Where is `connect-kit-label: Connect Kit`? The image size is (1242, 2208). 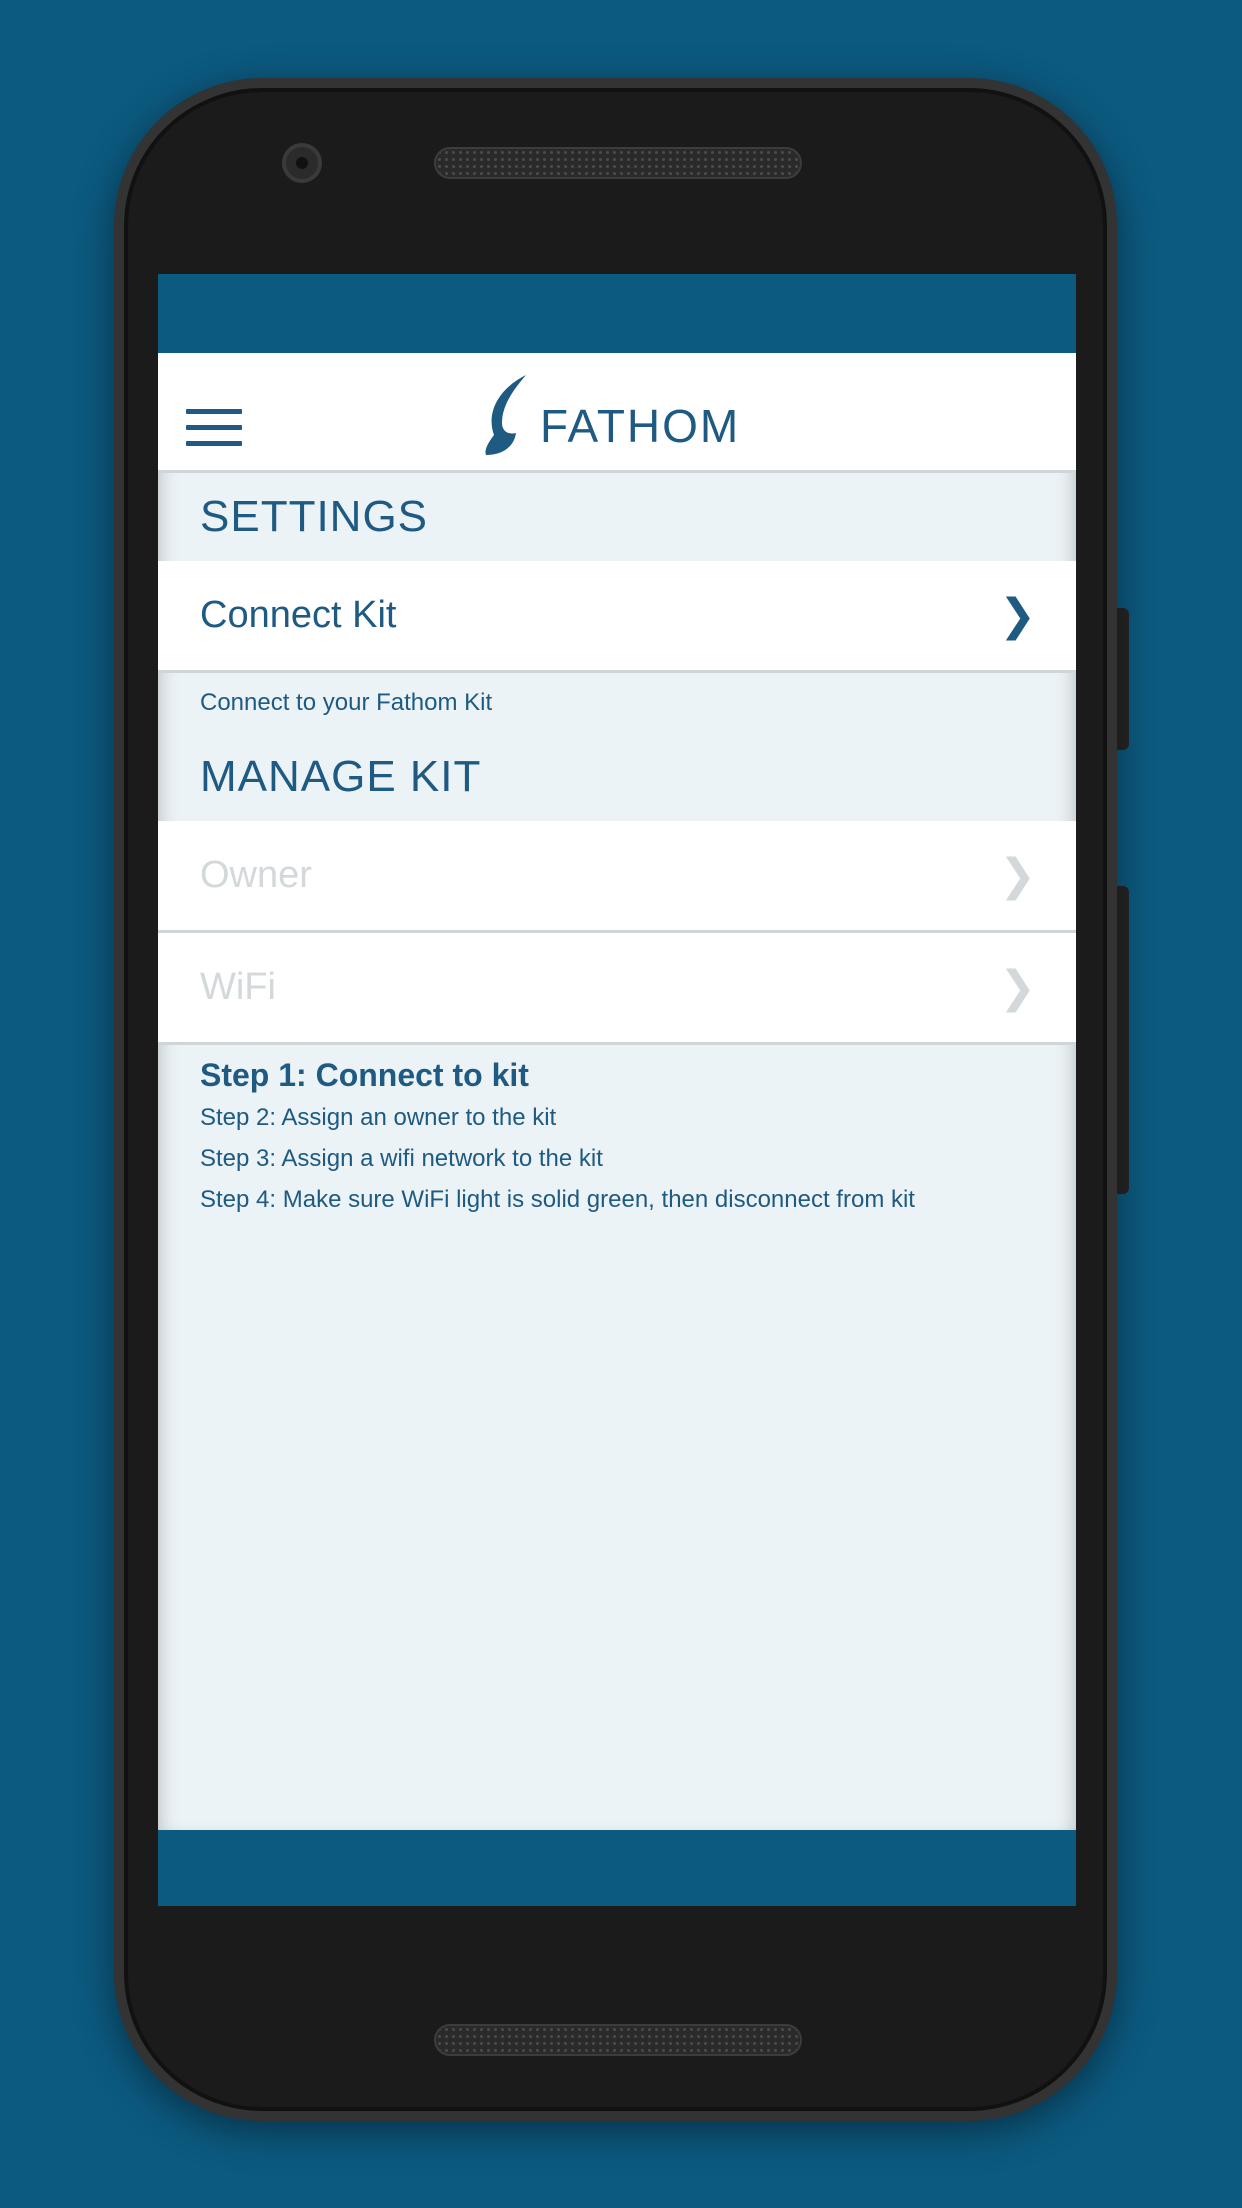
connect-kit-label: Connect Kit is located at coordinates (298, 615).